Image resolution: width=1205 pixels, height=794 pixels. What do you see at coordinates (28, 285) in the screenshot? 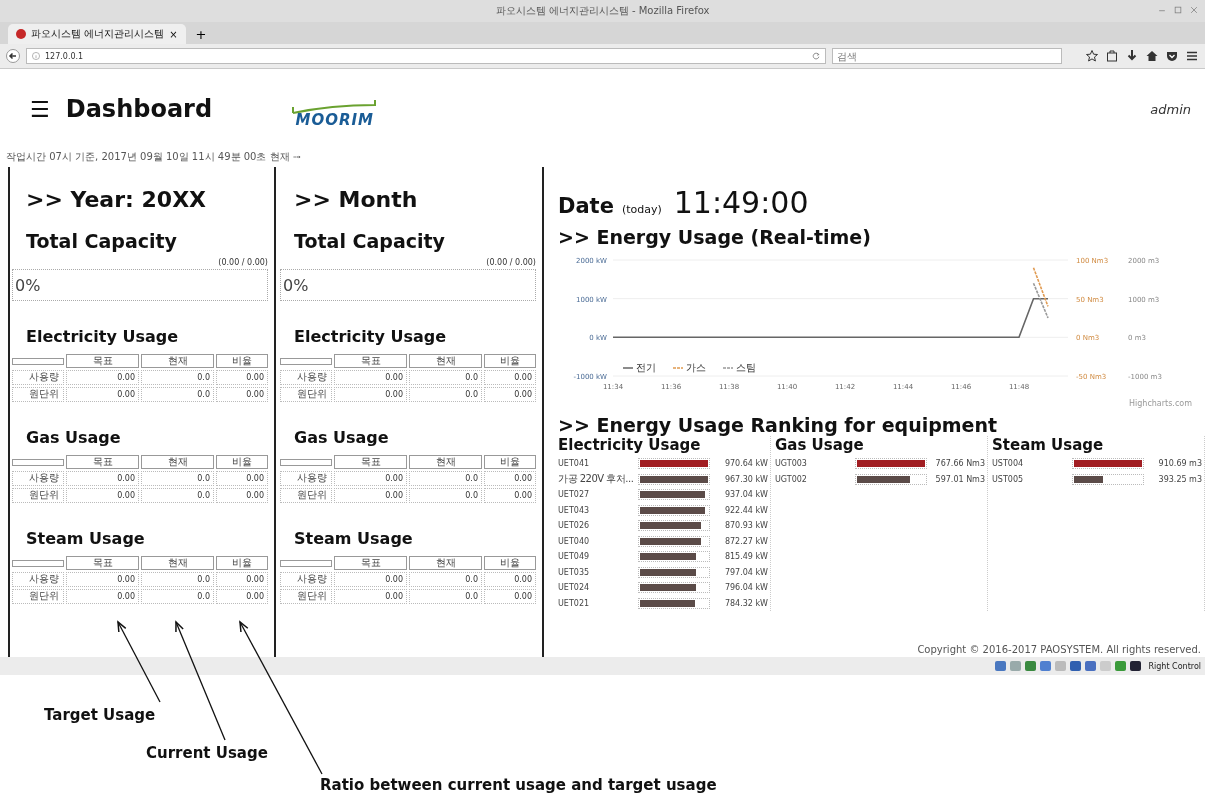
I see `capacity-percent: 0%` at bounding box center [28, 285].